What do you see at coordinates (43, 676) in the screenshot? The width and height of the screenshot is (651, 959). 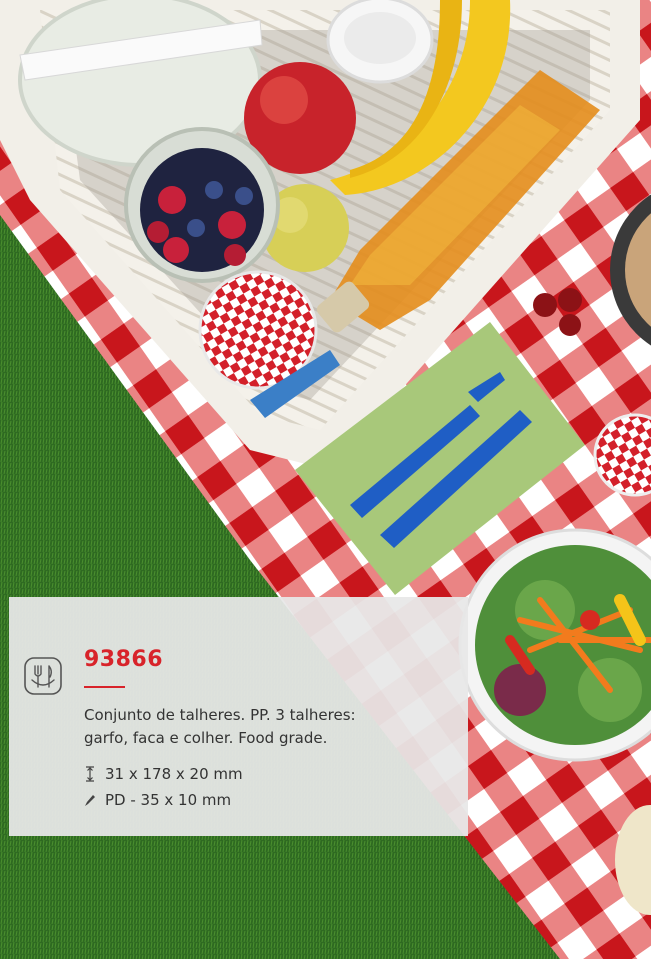 I see `cutlery-icon` at bounding box center [43, 676].